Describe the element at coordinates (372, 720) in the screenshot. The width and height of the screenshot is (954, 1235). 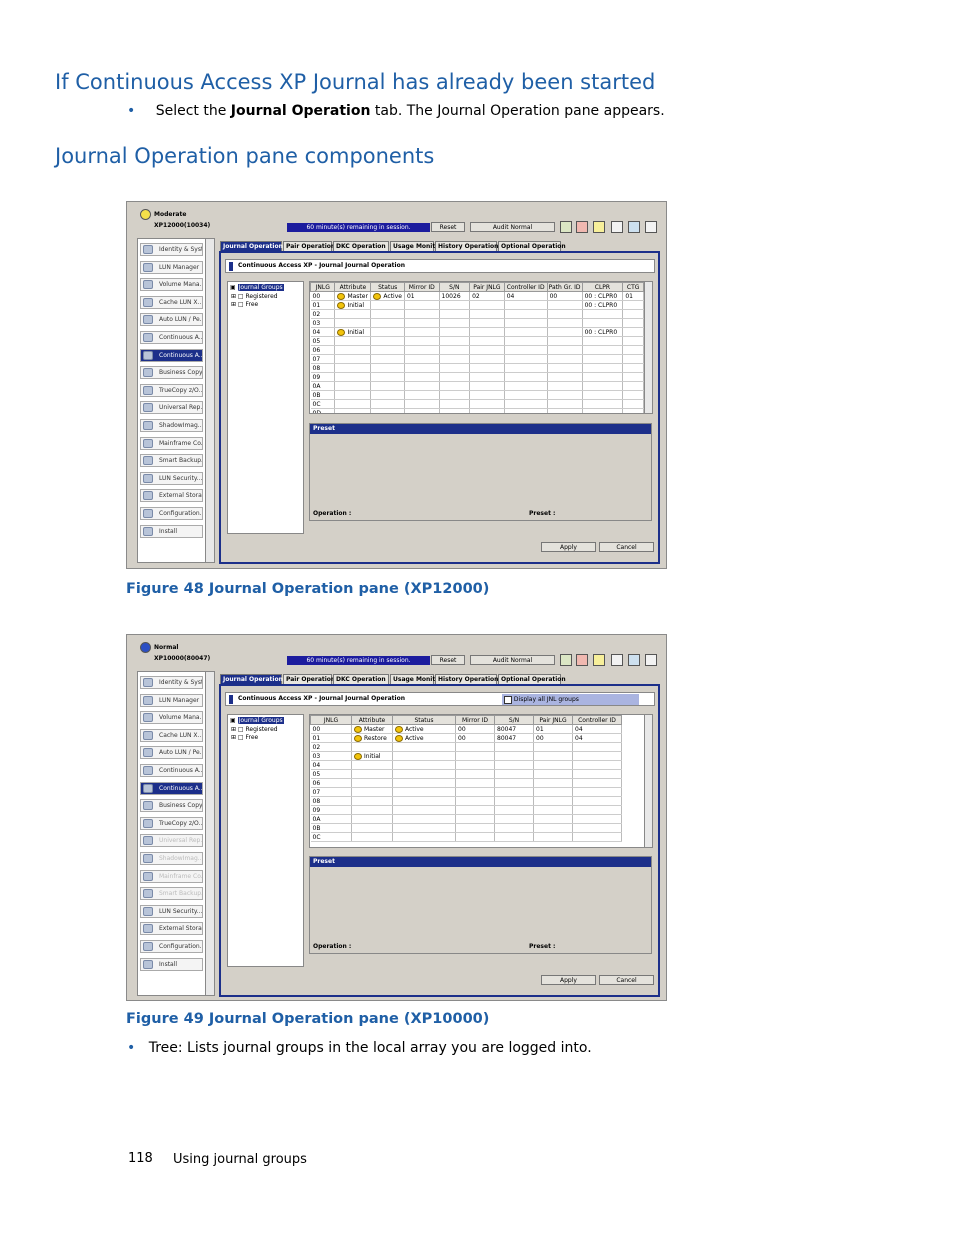
I see `column-header: Attribute` at that location.